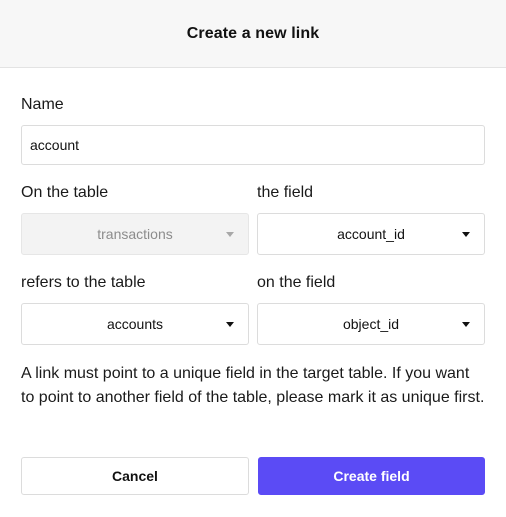  I want to click on target-field-select: object_id, so click(371, 324).